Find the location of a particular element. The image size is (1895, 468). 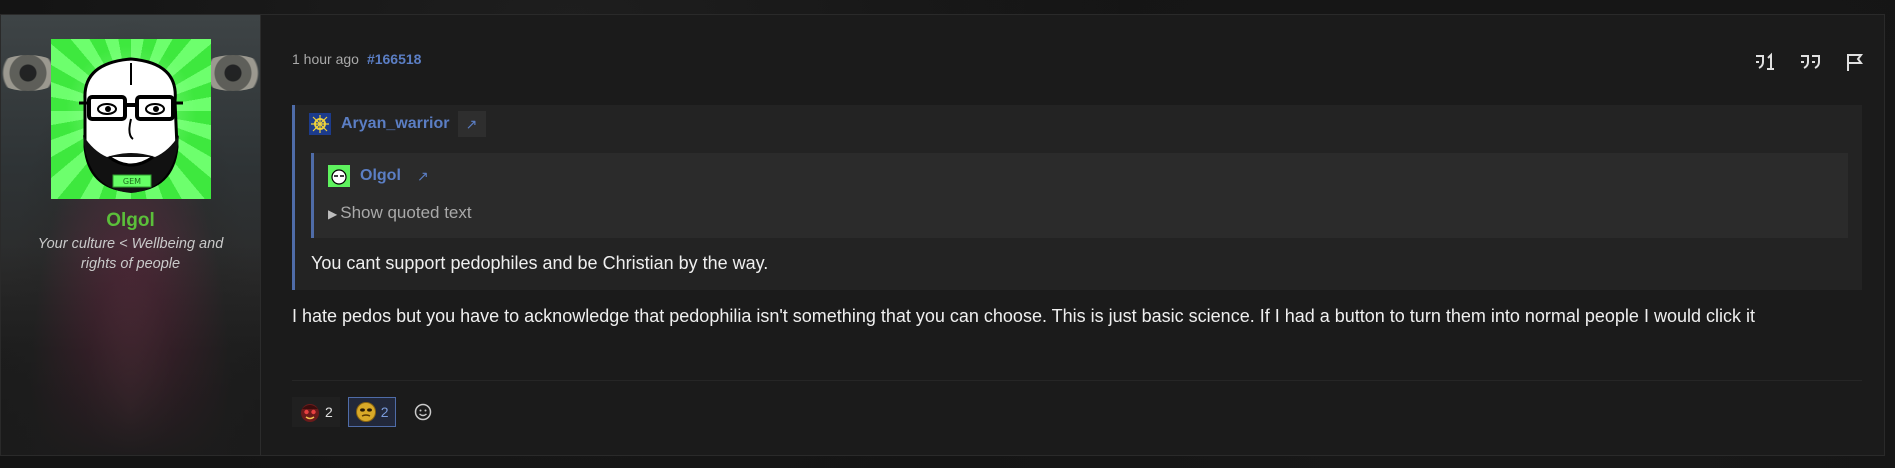

gold-faced-emoji-icon is located at coordinates (365, 412).